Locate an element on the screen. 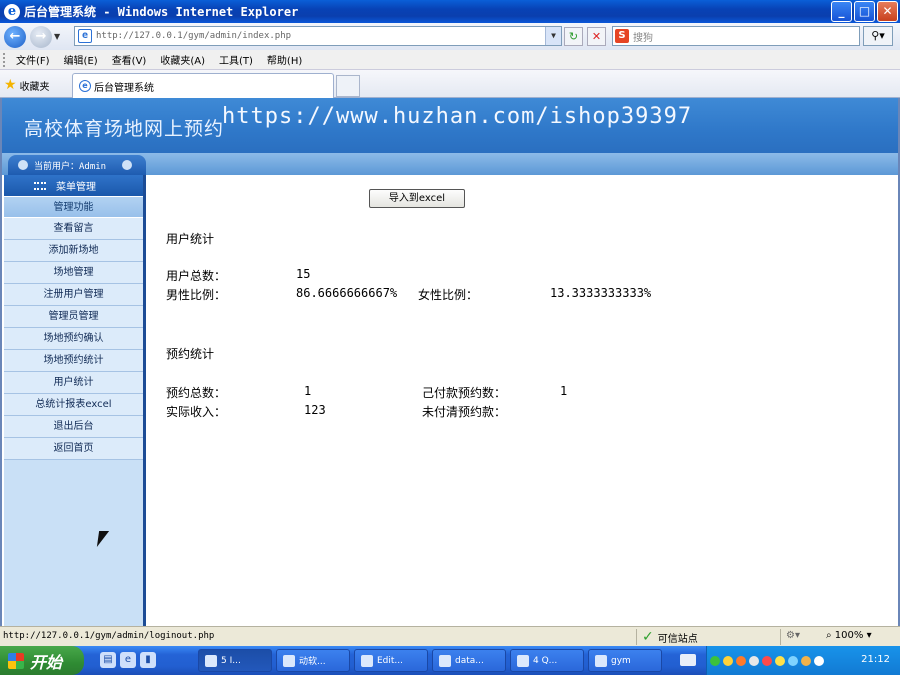  stop-icon: ✕ is located at coordinates (596, 36).